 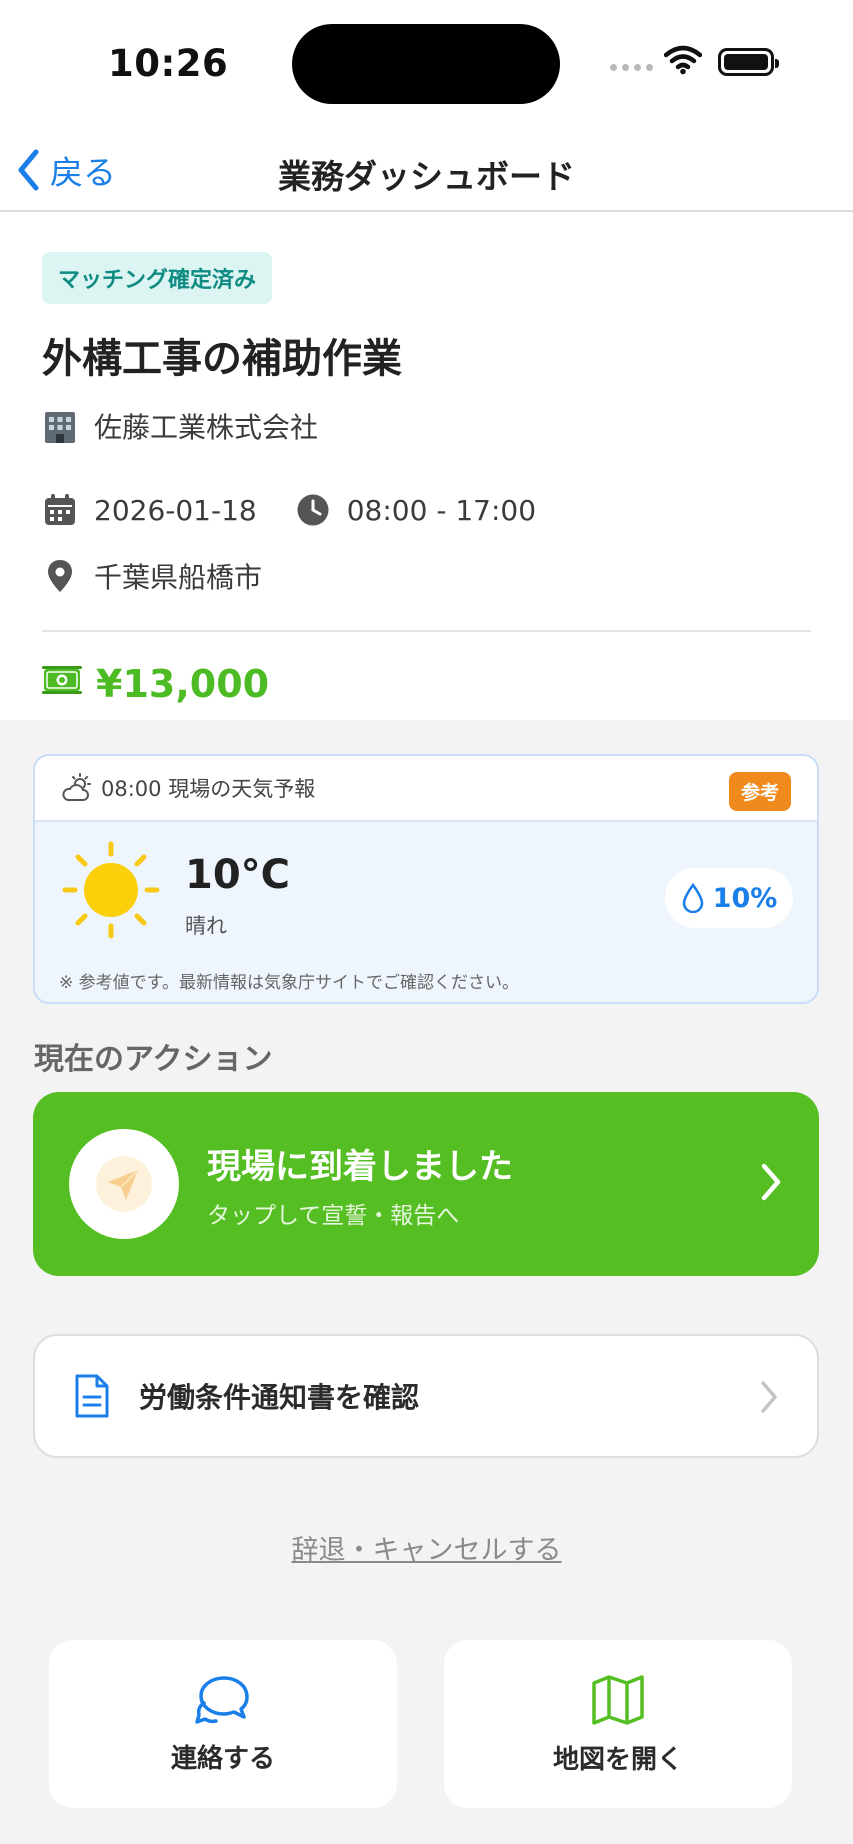 I want to click on dynamic-island, so click(x=426, y=64).